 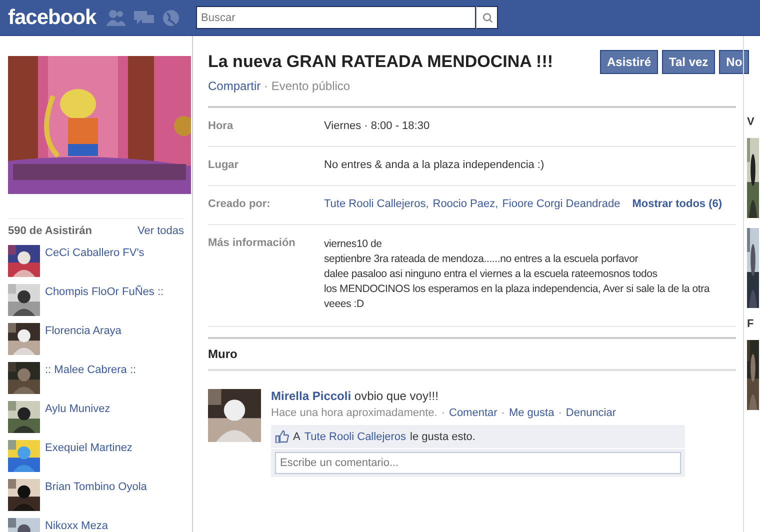 What do you see at coordinates (677, 204) in the screenshot?
I see `show-all-link: Mostrar todos (6)` at bounding box center [677, 204].